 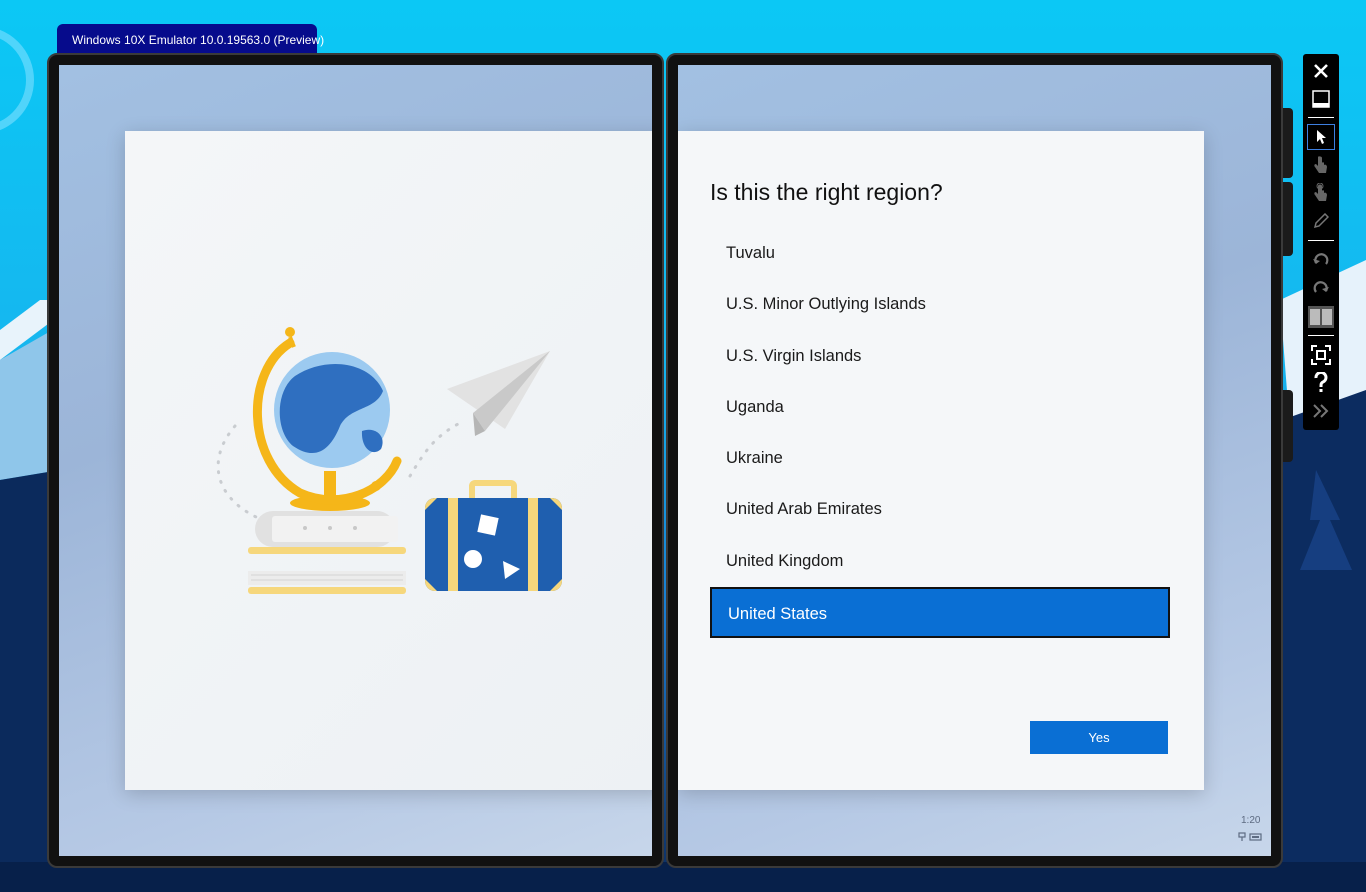 I want to click on region-item-united-kingdom: United Kingdom, so click(x=940, y=561).